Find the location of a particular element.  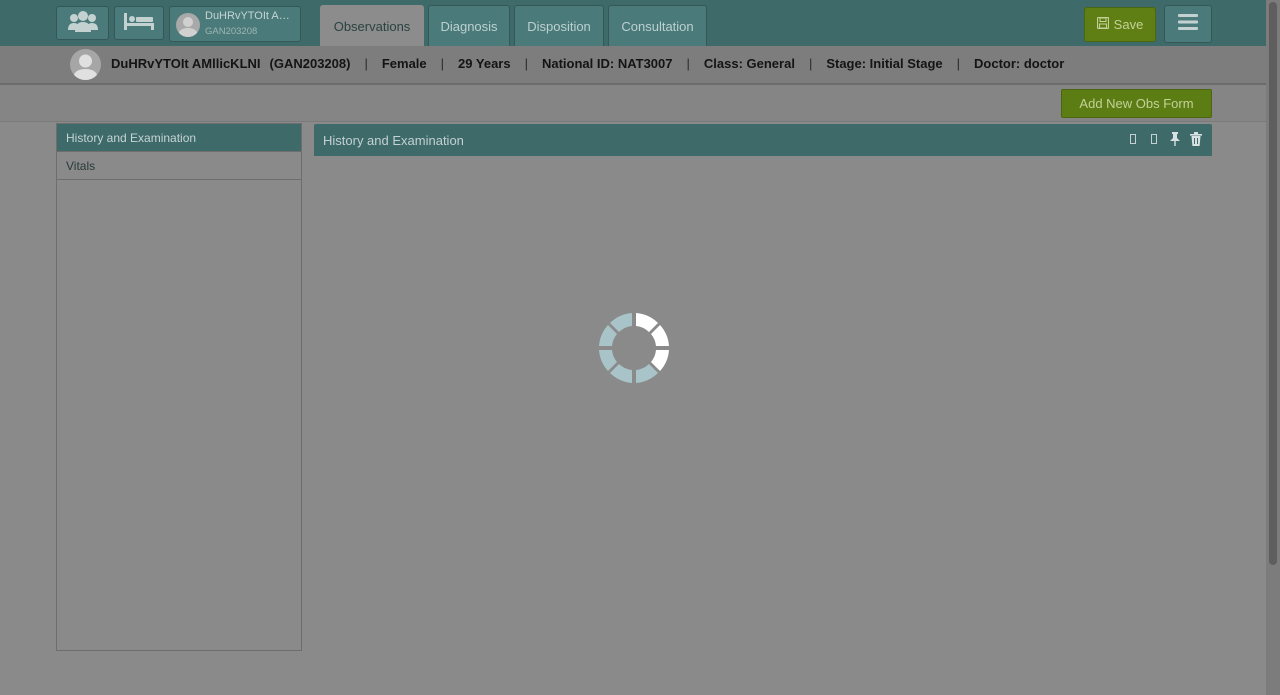

tab-disposition: Disposition is located at coordinates (559, 25).